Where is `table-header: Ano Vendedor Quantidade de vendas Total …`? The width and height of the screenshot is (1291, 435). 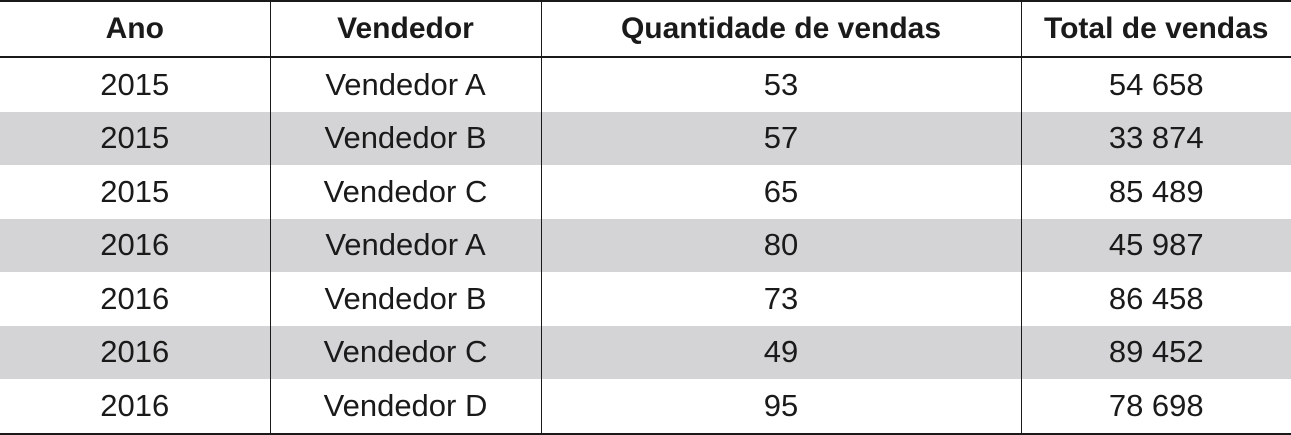
table-header: Ano Vendedor Quantidade de vendas Total … is located at coordinates (645, 29).